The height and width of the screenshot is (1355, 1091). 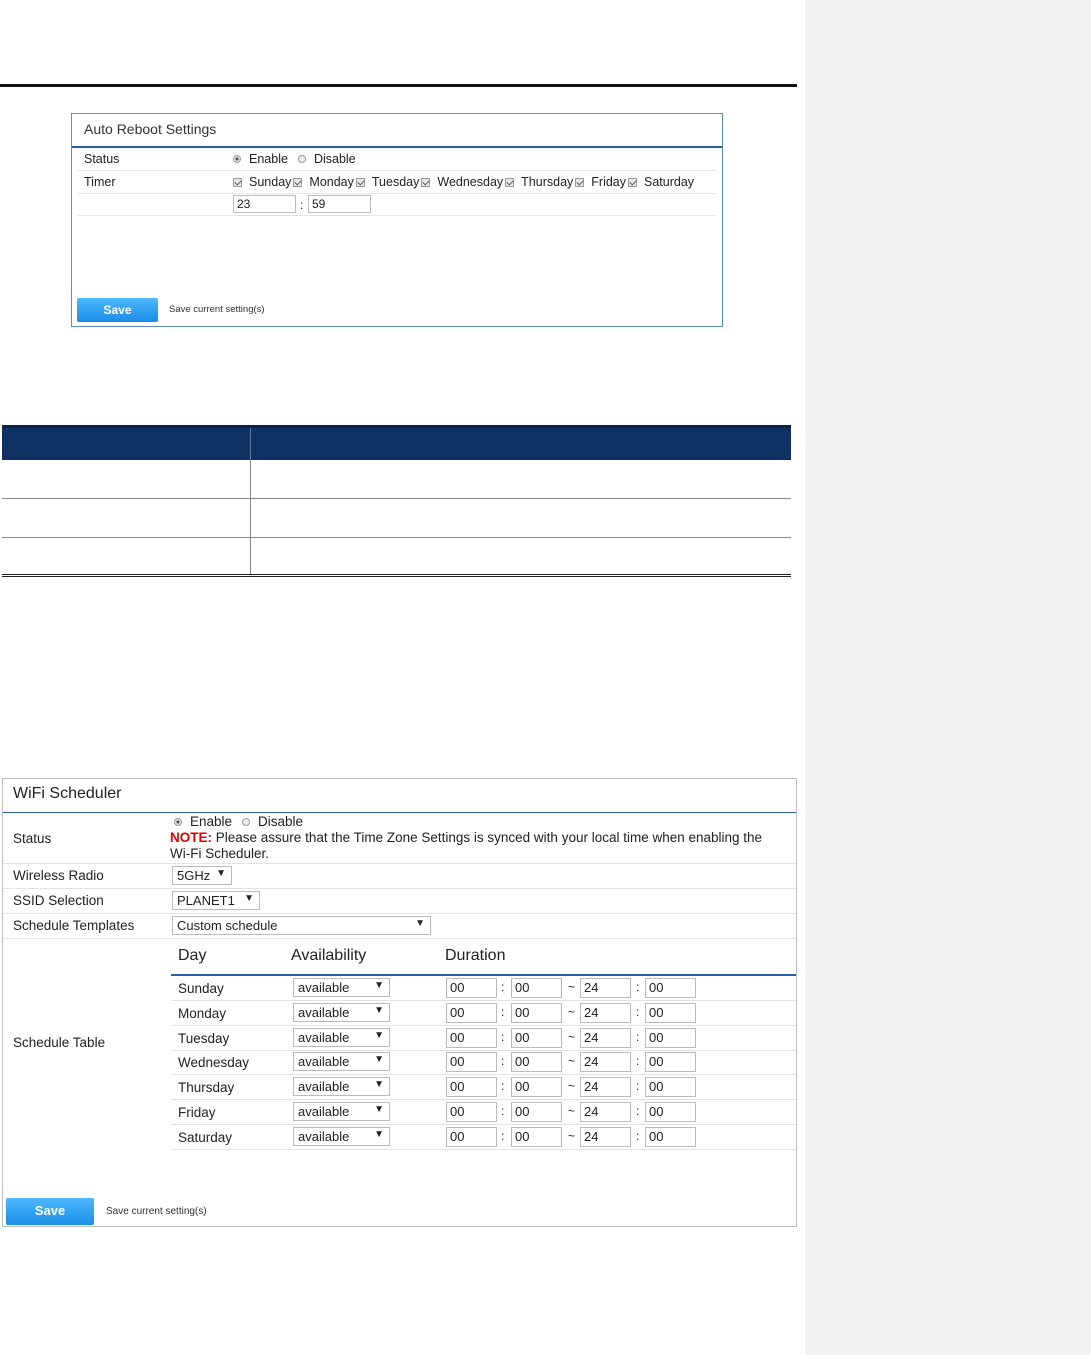 What do you see at coordinates (270, 182) in the screenshot?
I see `day-label-sunday: Sunday` at bounding box center [270, 182].